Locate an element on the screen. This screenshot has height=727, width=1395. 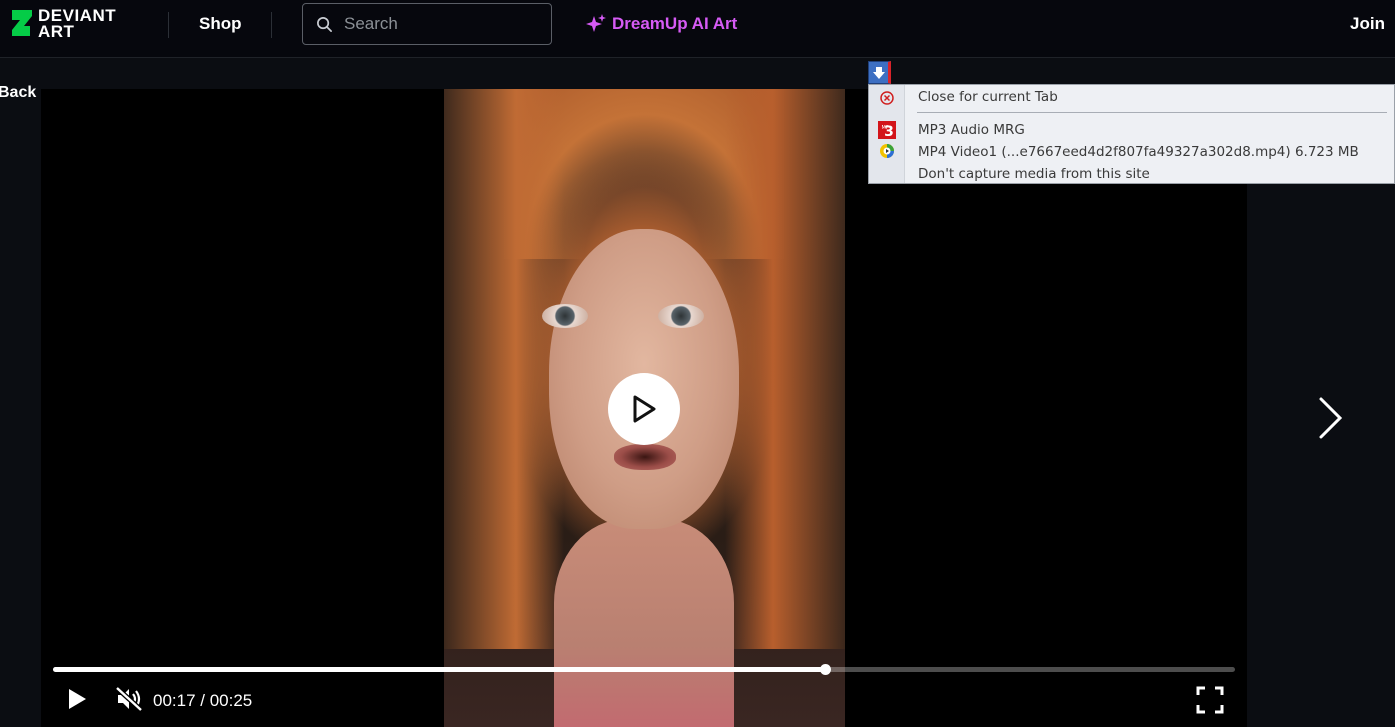
join-button: Join is located at coordinates (1367, 24).